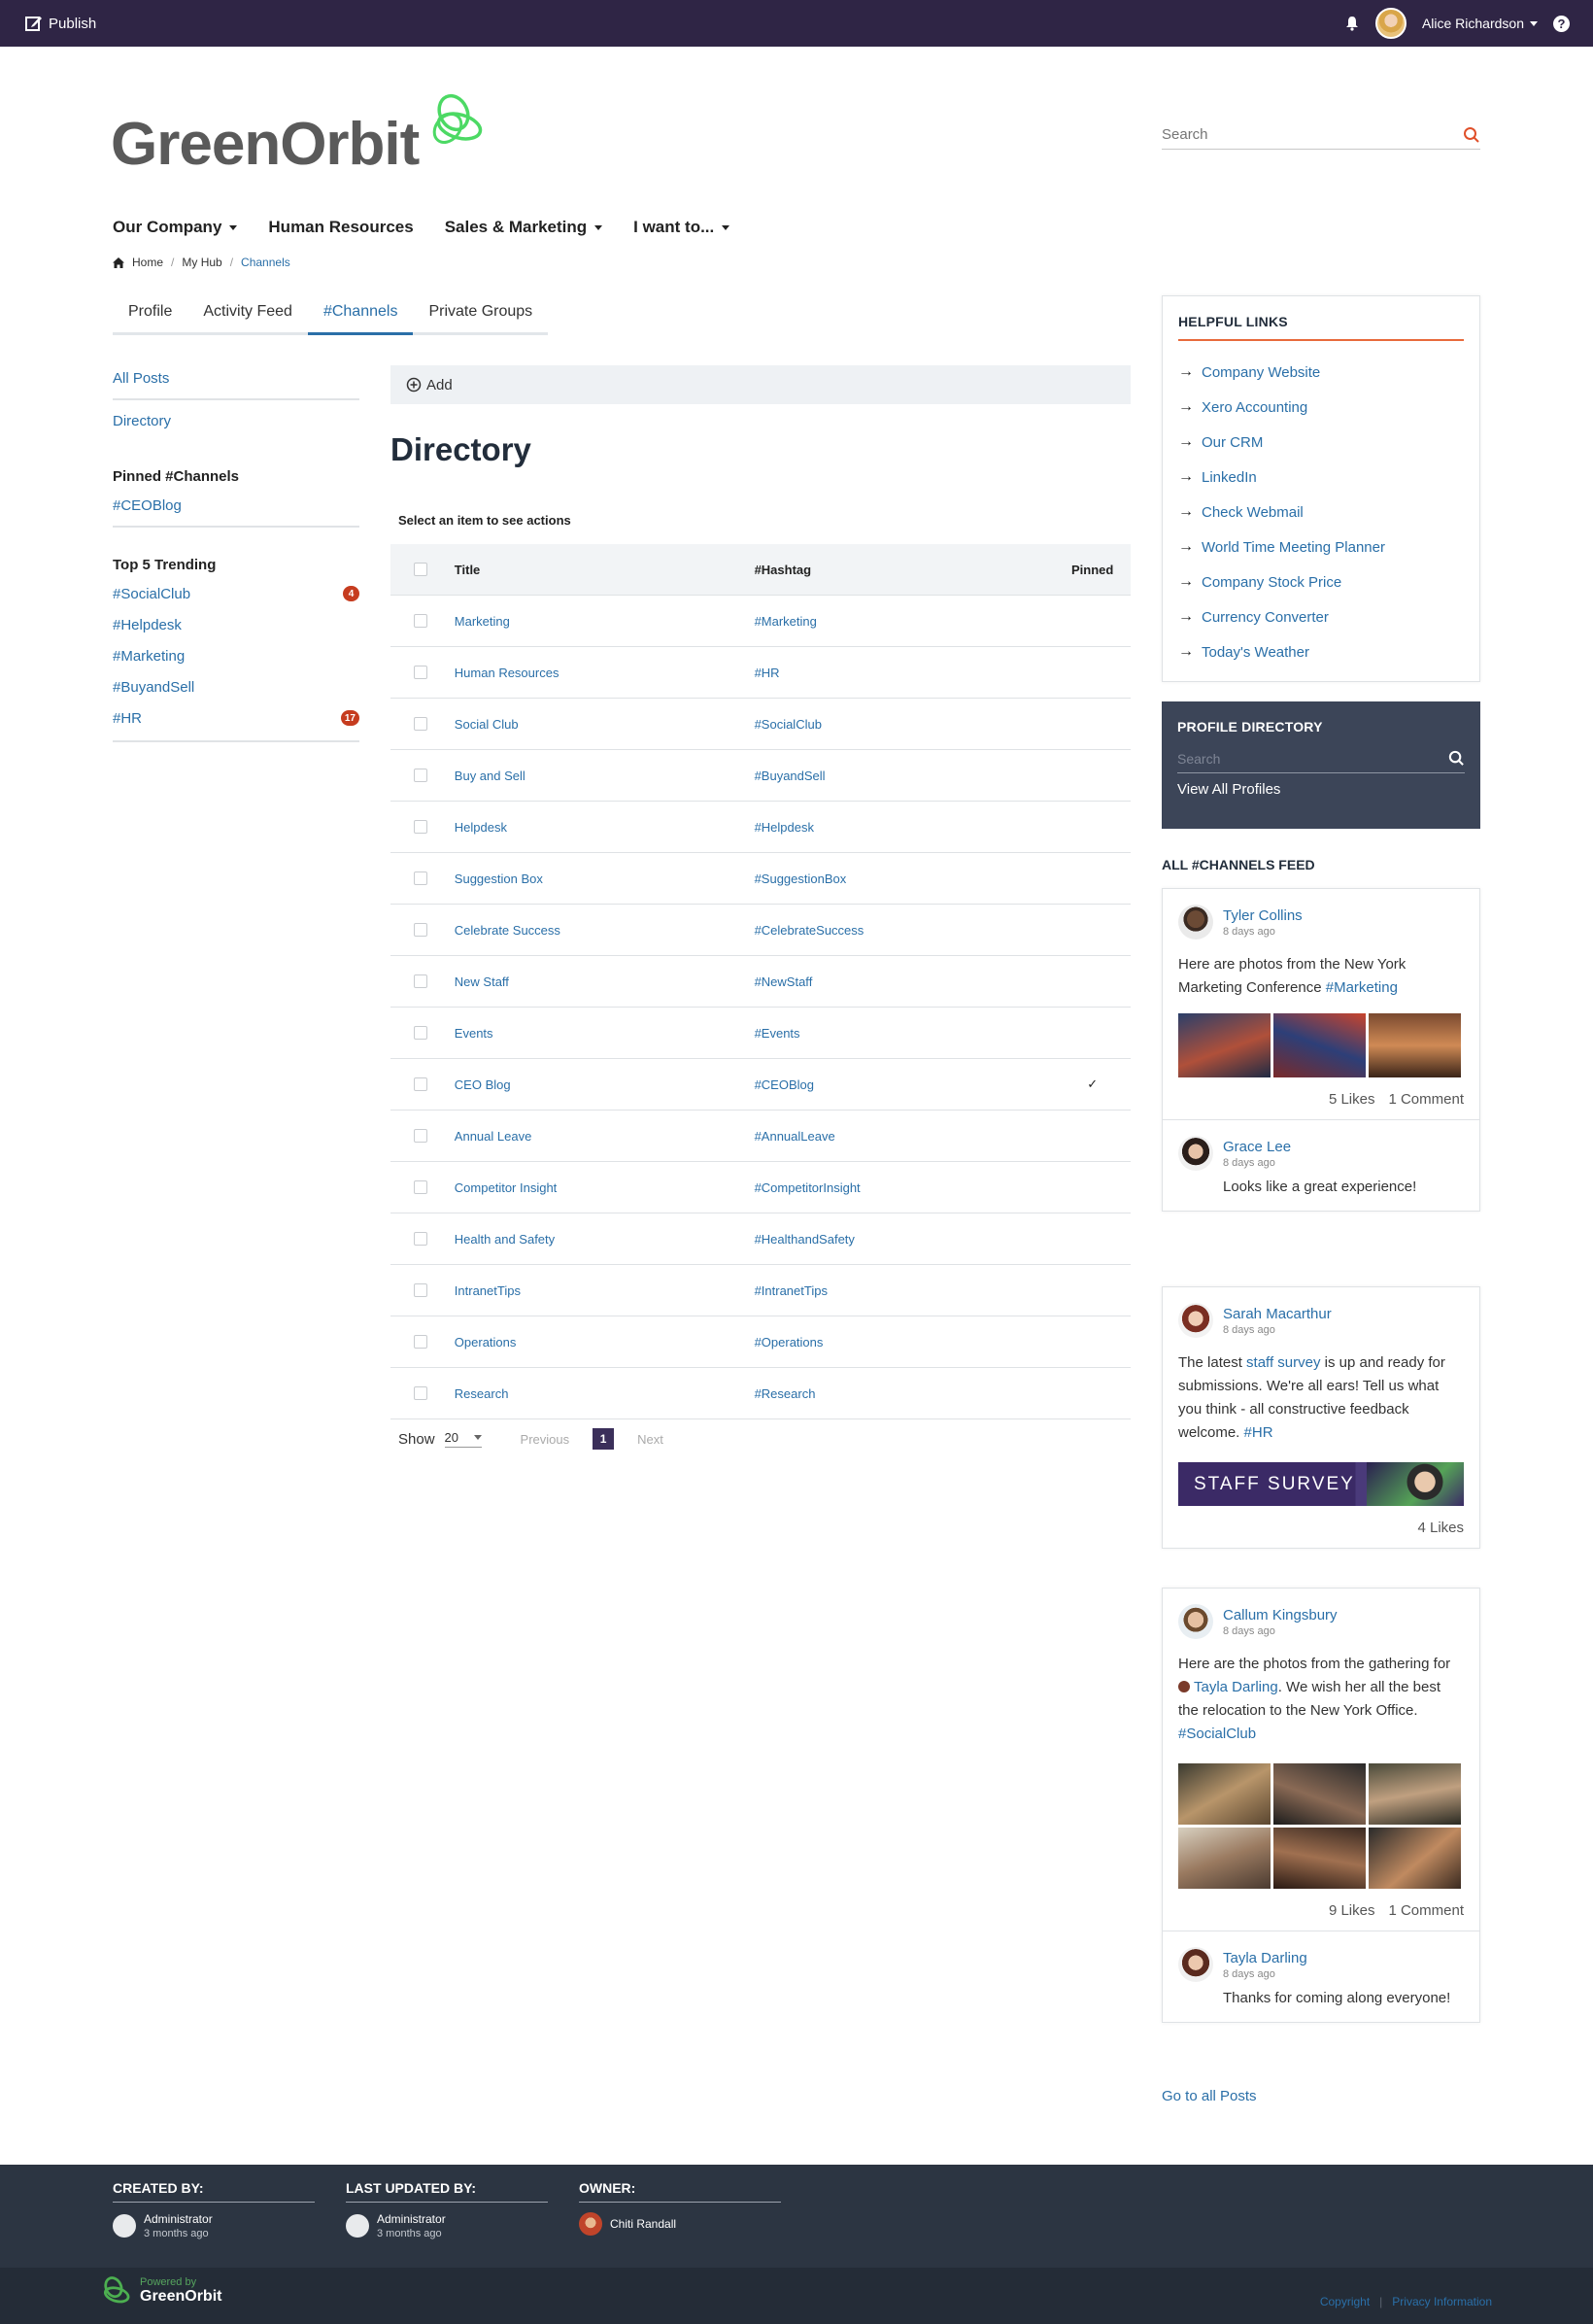  I want to click on tab-channels: #Channels, so click(360, 319).